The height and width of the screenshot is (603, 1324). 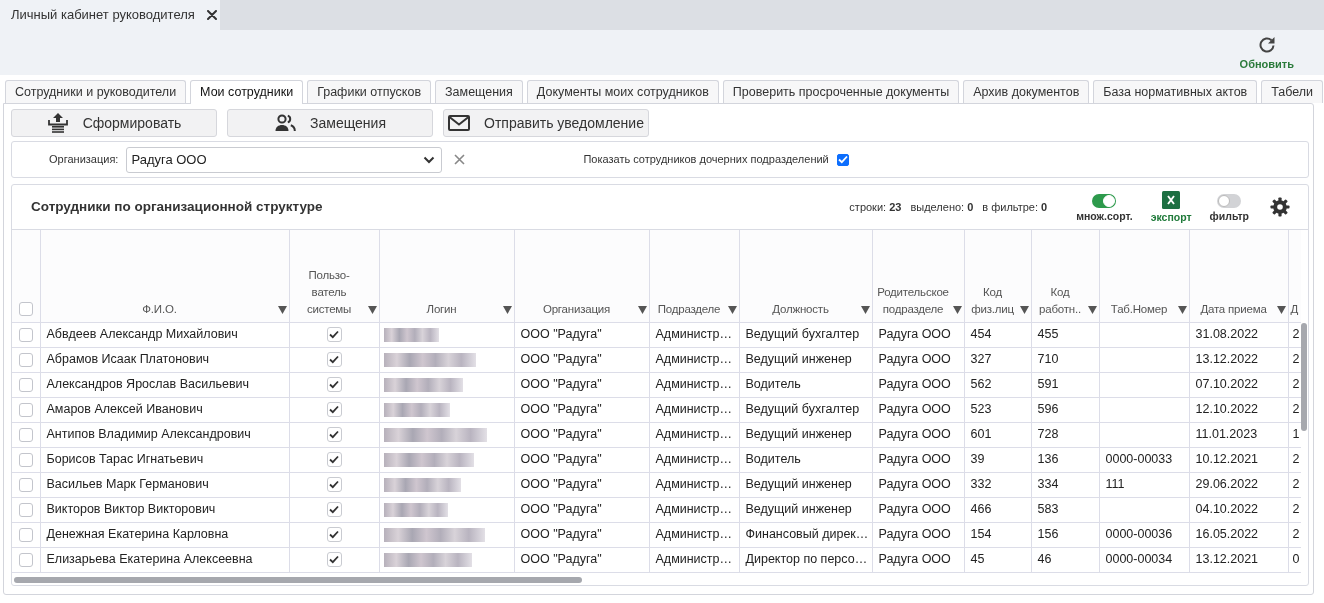 I want to click on envelope-icon, so click(x=459, y=123).